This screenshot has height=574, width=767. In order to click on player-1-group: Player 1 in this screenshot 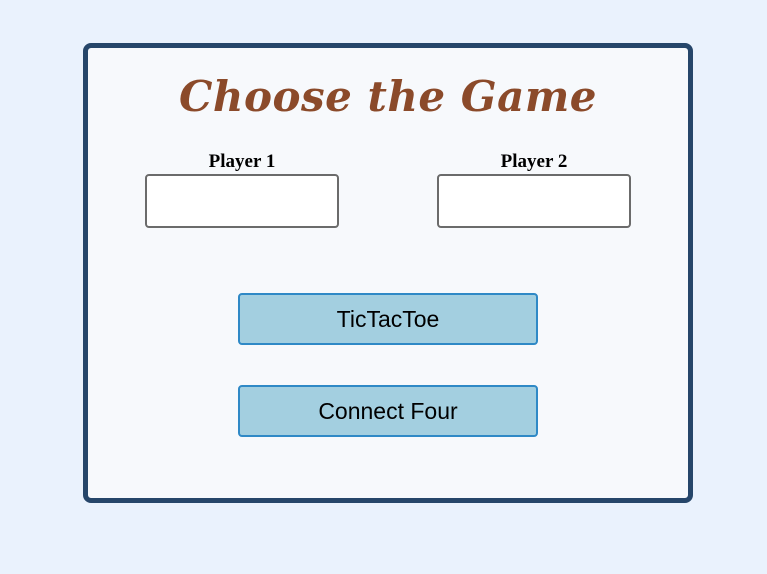, I will do `click(242, 190)`.